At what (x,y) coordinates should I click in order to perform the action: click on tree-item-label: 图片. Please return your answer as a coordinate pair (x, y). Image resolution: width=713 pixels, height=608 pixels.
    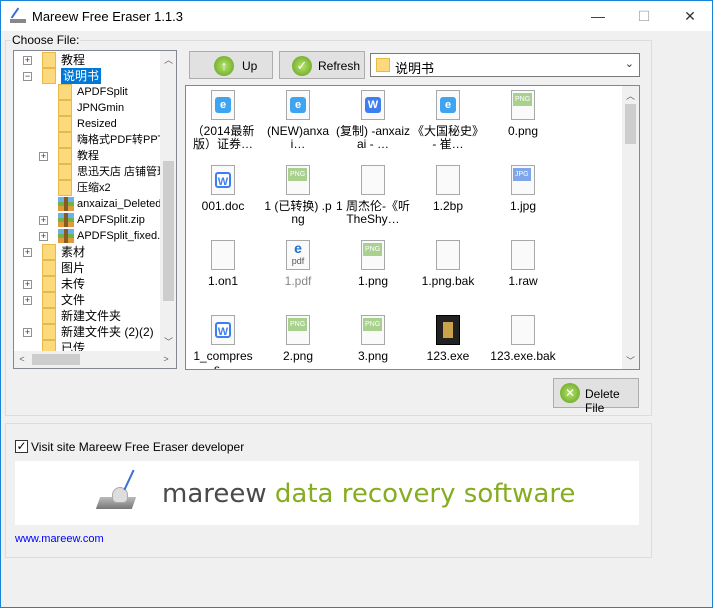
    Looking at the image, I should click on (73, 268).